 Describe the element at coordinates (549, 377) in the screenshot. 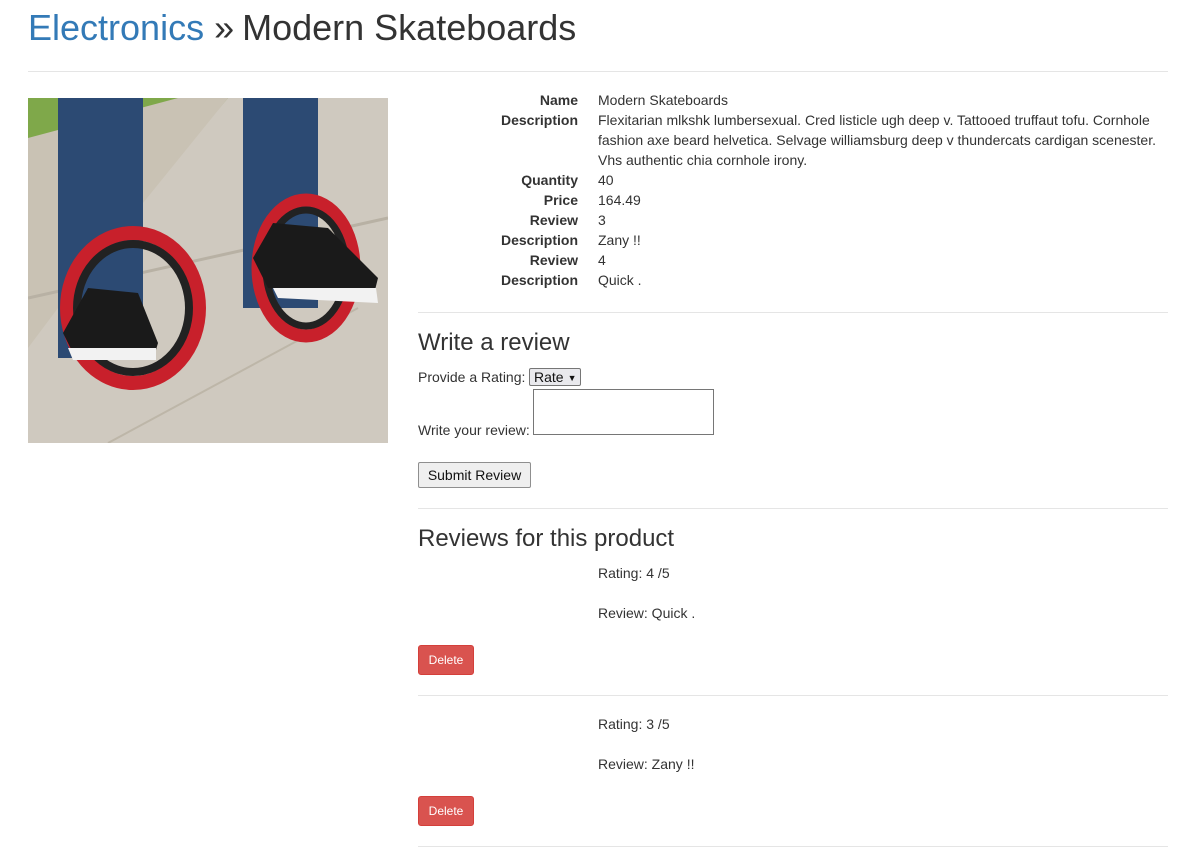

I see `rating-select-value: Rate` at that location.